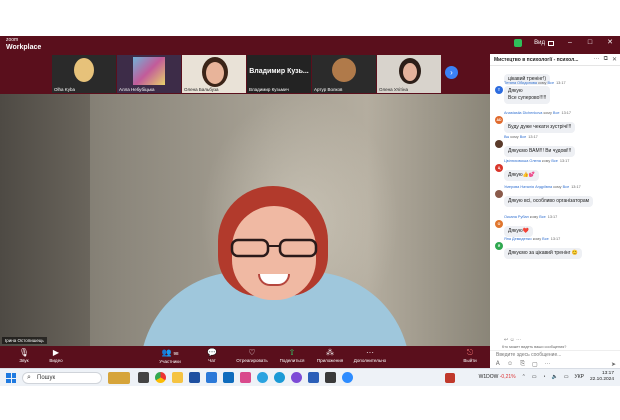  I want to click on attach-file-icon: ⎘, so click(522, 364).